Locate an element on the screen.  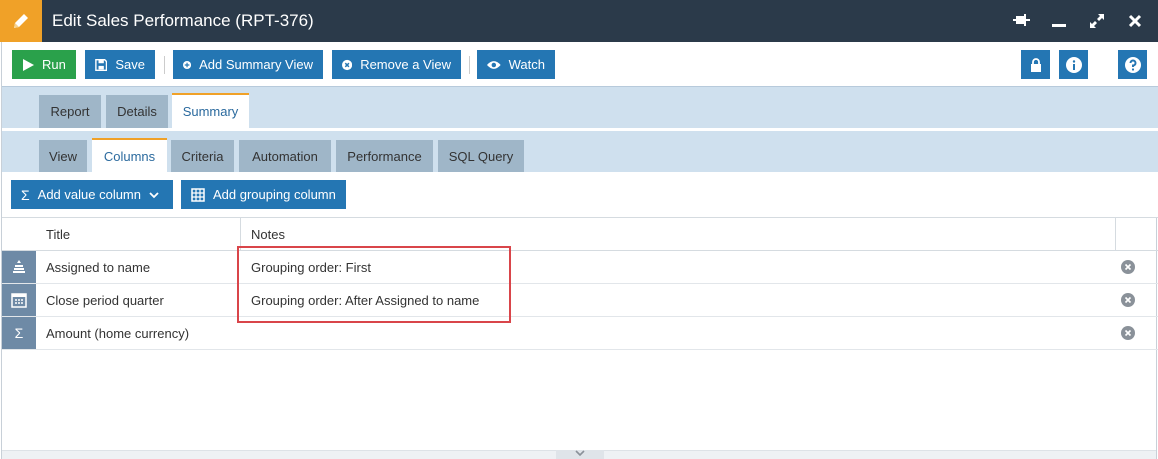
calendar-icon is located at coordinates (19, 300).